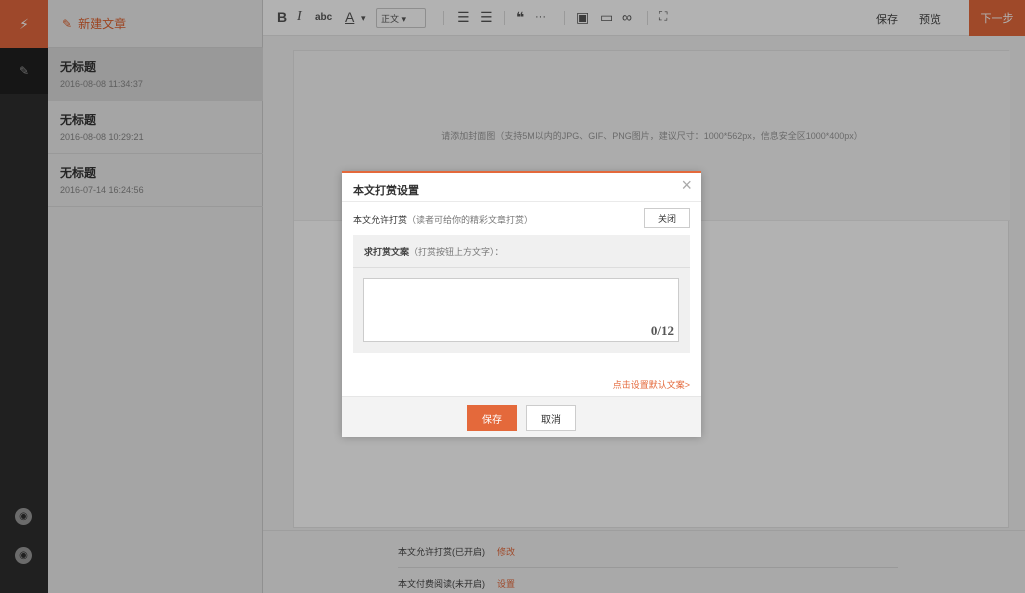 This screenshot has width=1025, height=593. What do you see at coordinates (667, 218) in the screenshot?
I see `reward-off-button: 关闭` at bounding box center [667, 218].